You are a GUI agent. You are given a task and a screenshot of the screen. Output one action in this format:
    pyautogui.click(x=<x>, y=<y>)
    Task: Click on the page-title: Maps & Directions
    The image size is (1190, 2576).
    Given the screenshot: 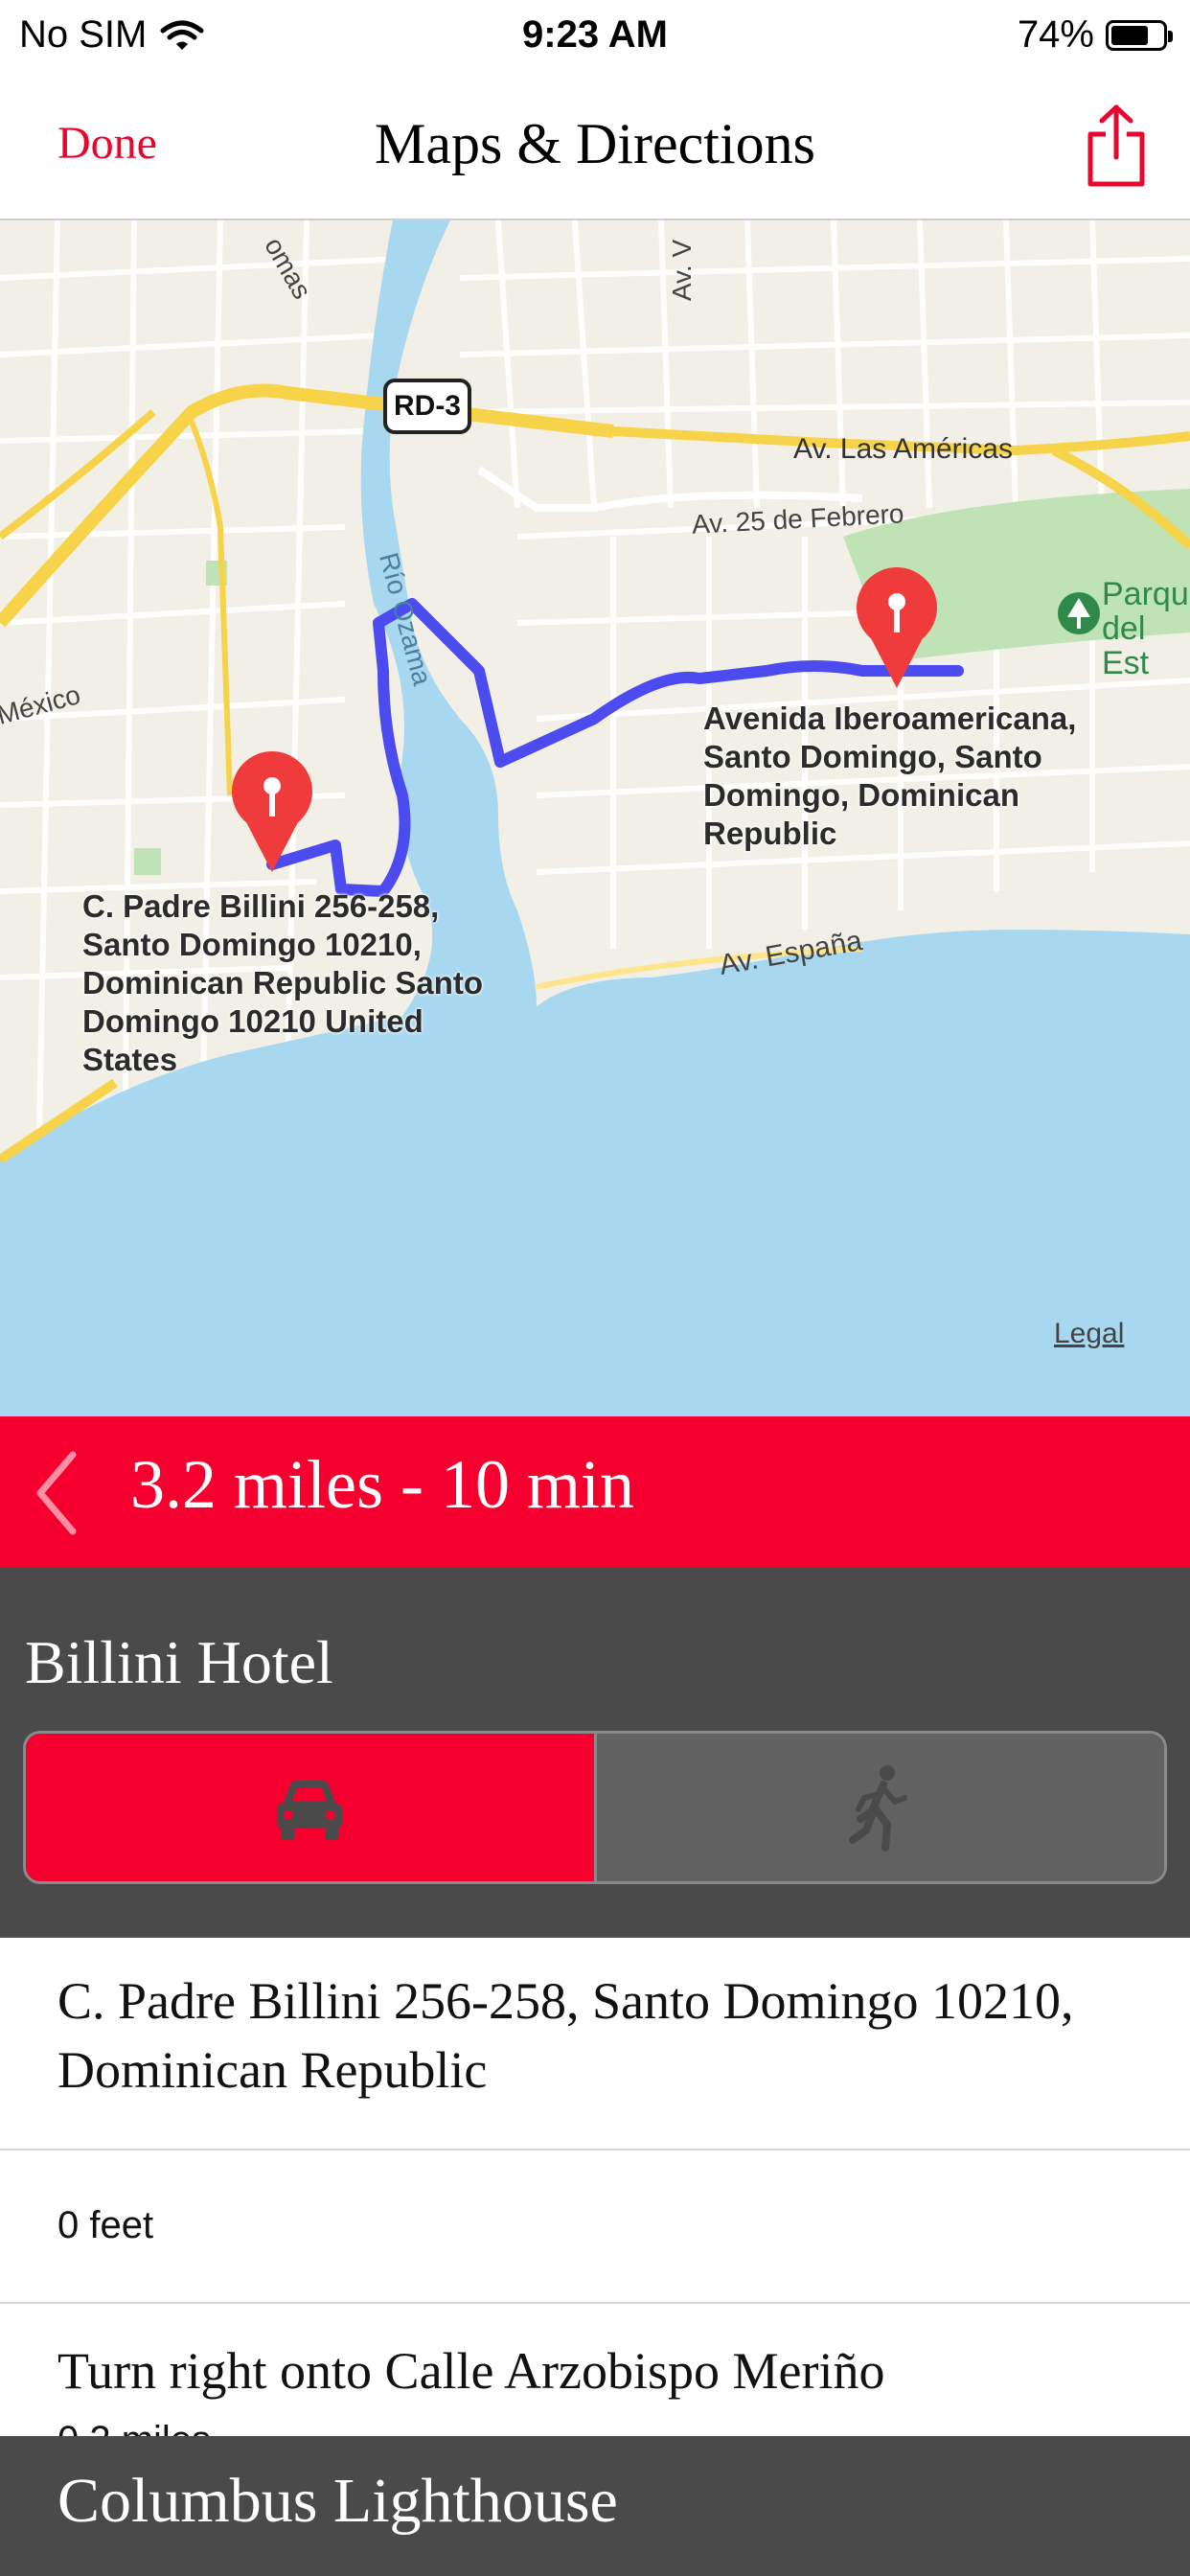 What is the action you would take?
    pyautogui.click(x=595, y=143)
    